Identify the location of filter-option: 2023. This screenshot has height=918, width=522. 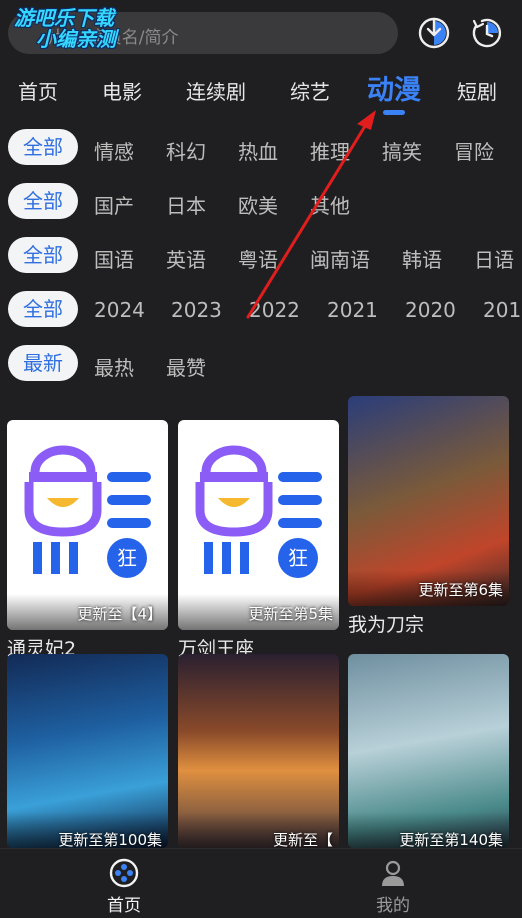
(196, 310).